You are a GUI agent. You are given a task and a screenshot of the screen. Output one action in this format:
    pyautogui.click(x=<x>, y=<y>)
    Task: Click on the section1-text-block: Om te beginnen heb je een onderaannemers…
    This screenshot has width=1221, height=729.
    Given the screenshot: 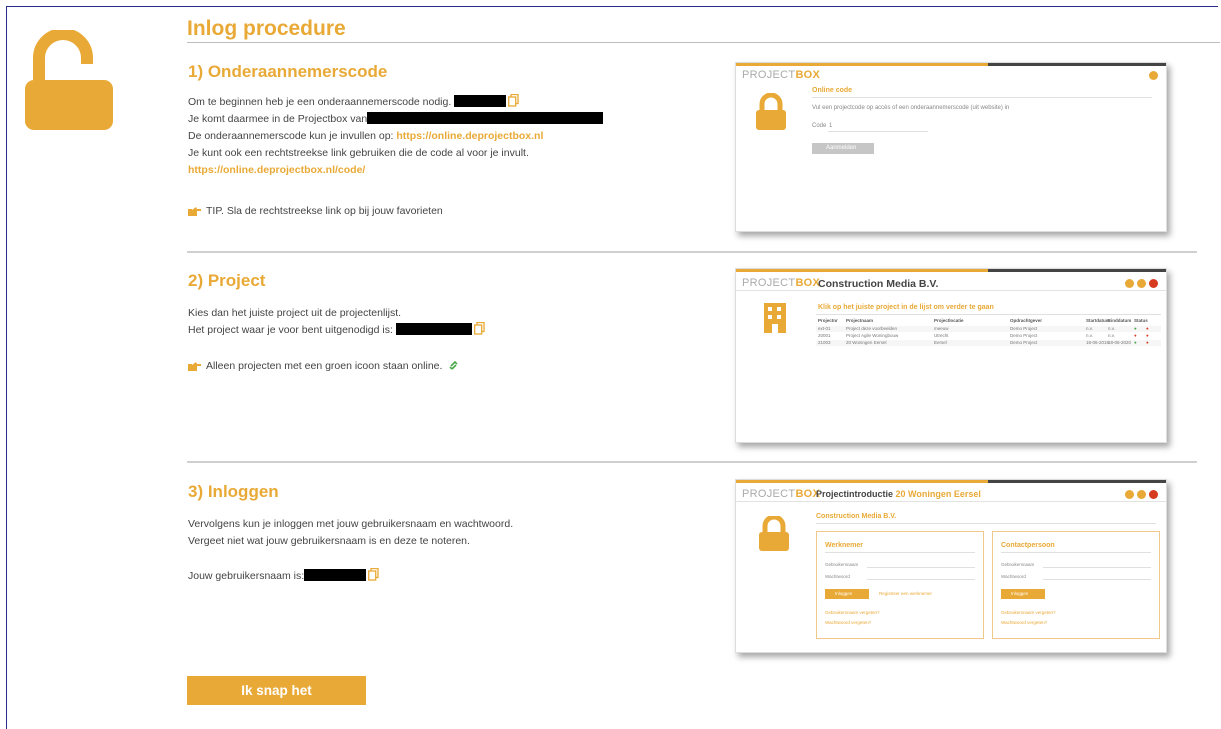 What is the action you would take?
    pyautogui.click(x=396, y=136)
    